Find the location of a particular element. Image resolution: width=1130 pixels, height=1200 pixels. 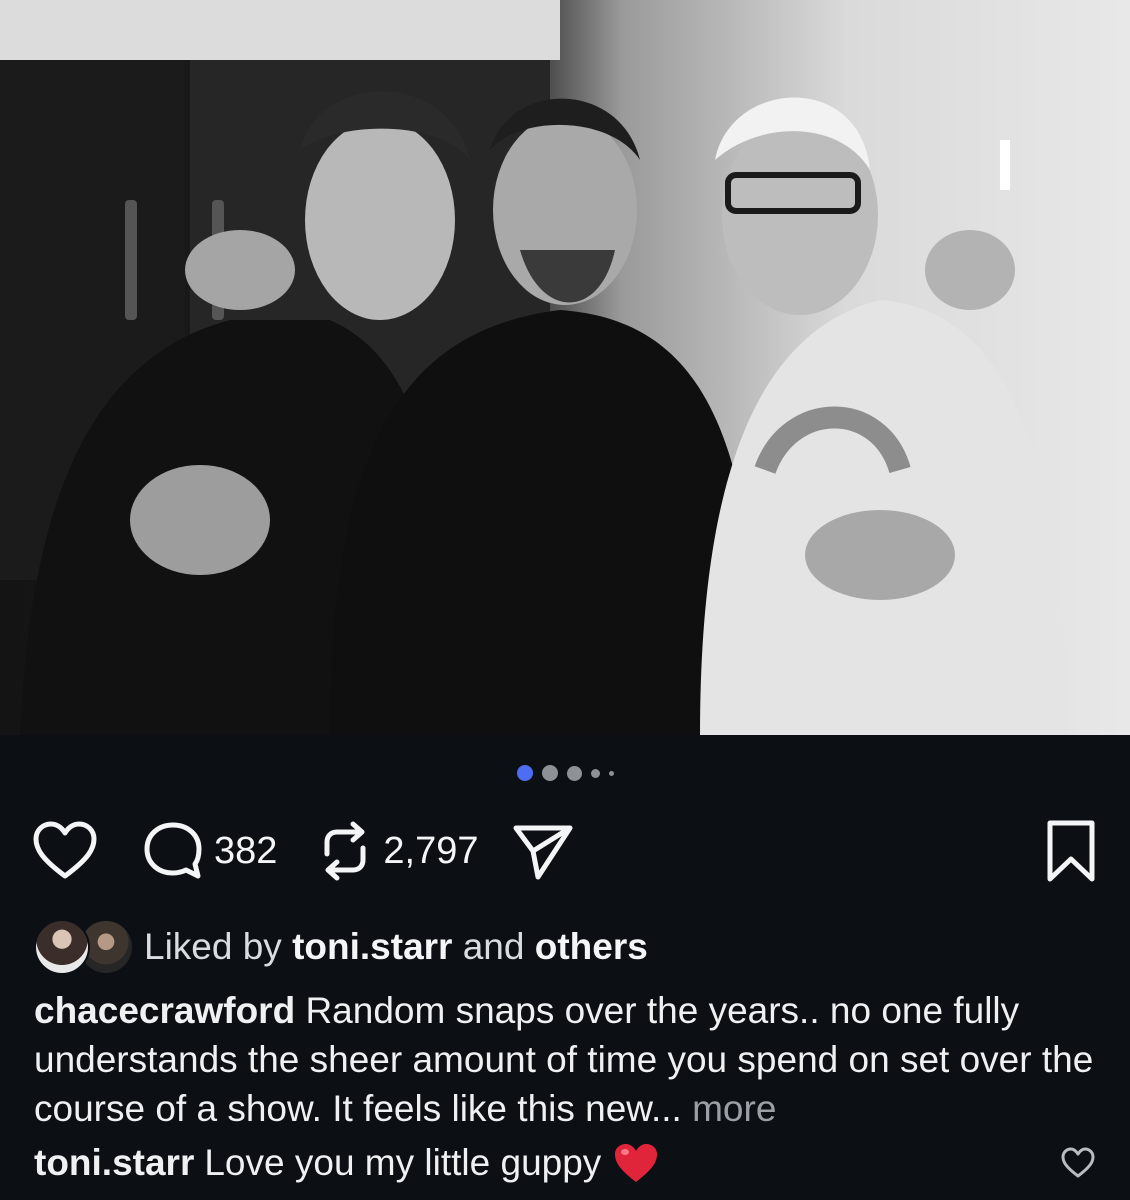

post-action-bar: 382 2,797 is located at coordinates (565, 851).